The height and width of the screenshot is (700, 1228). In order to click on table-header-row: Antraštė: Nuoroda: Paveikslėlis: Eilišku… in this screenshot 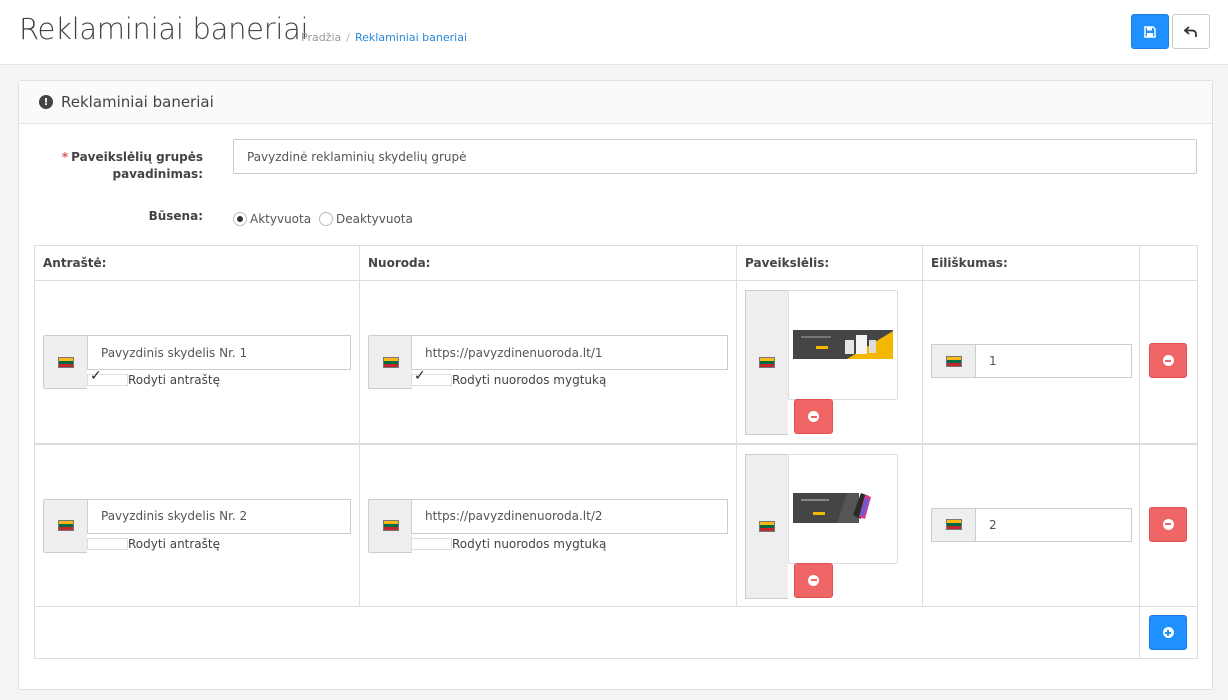, I will do `click(616, 263)`.